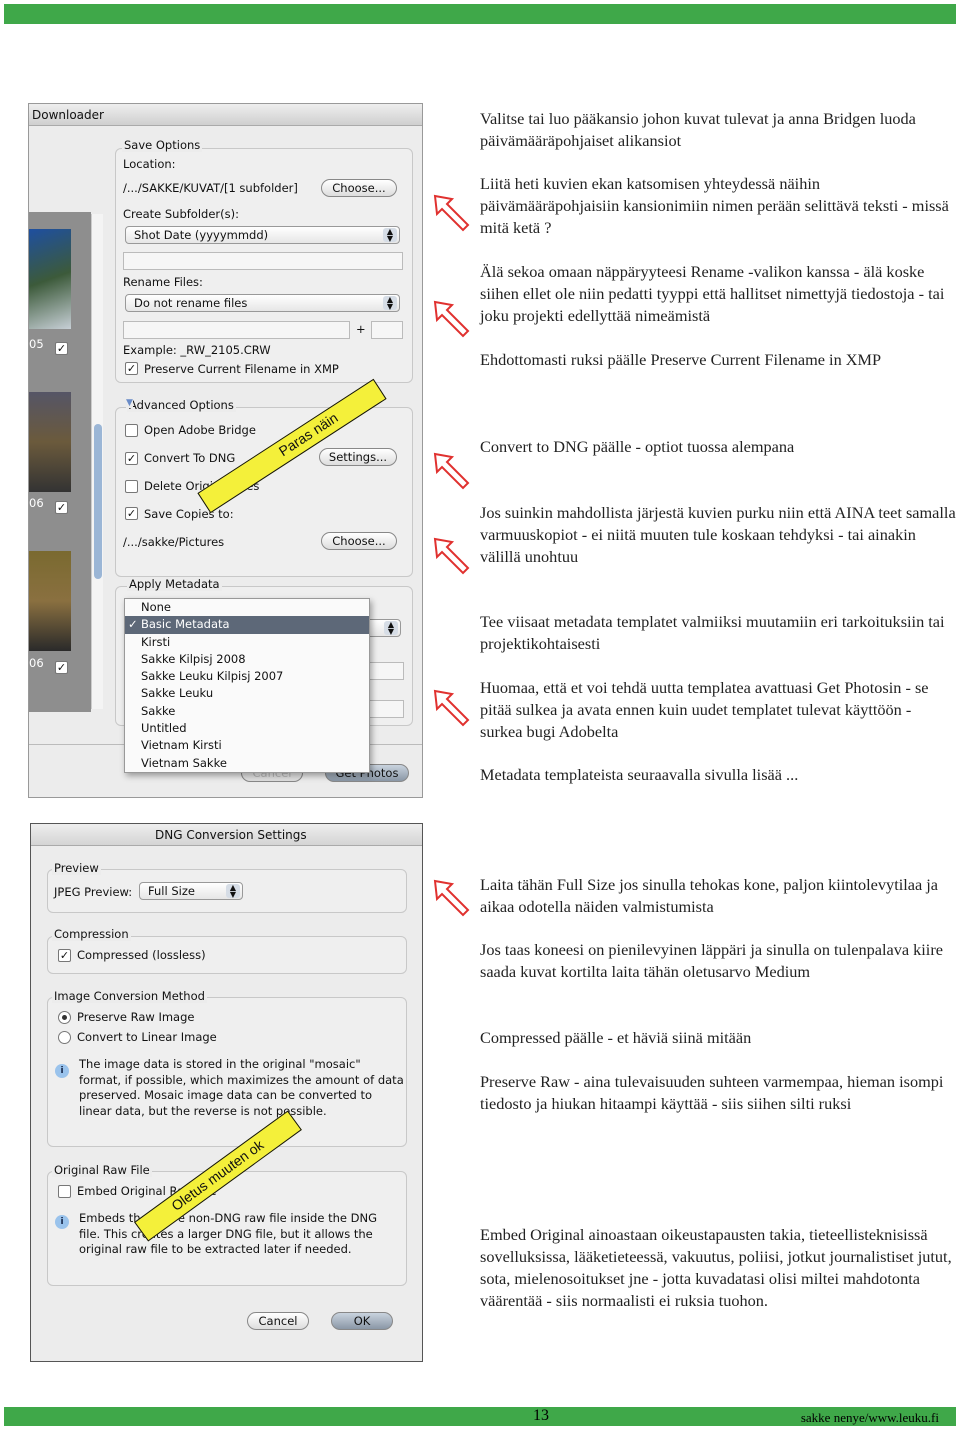 Image resolution: width=960 pixels, height=1429 pixels. Describe the element at coordinates (68, 115) in the screenshot. I see `window-title: Downloader` at that location.